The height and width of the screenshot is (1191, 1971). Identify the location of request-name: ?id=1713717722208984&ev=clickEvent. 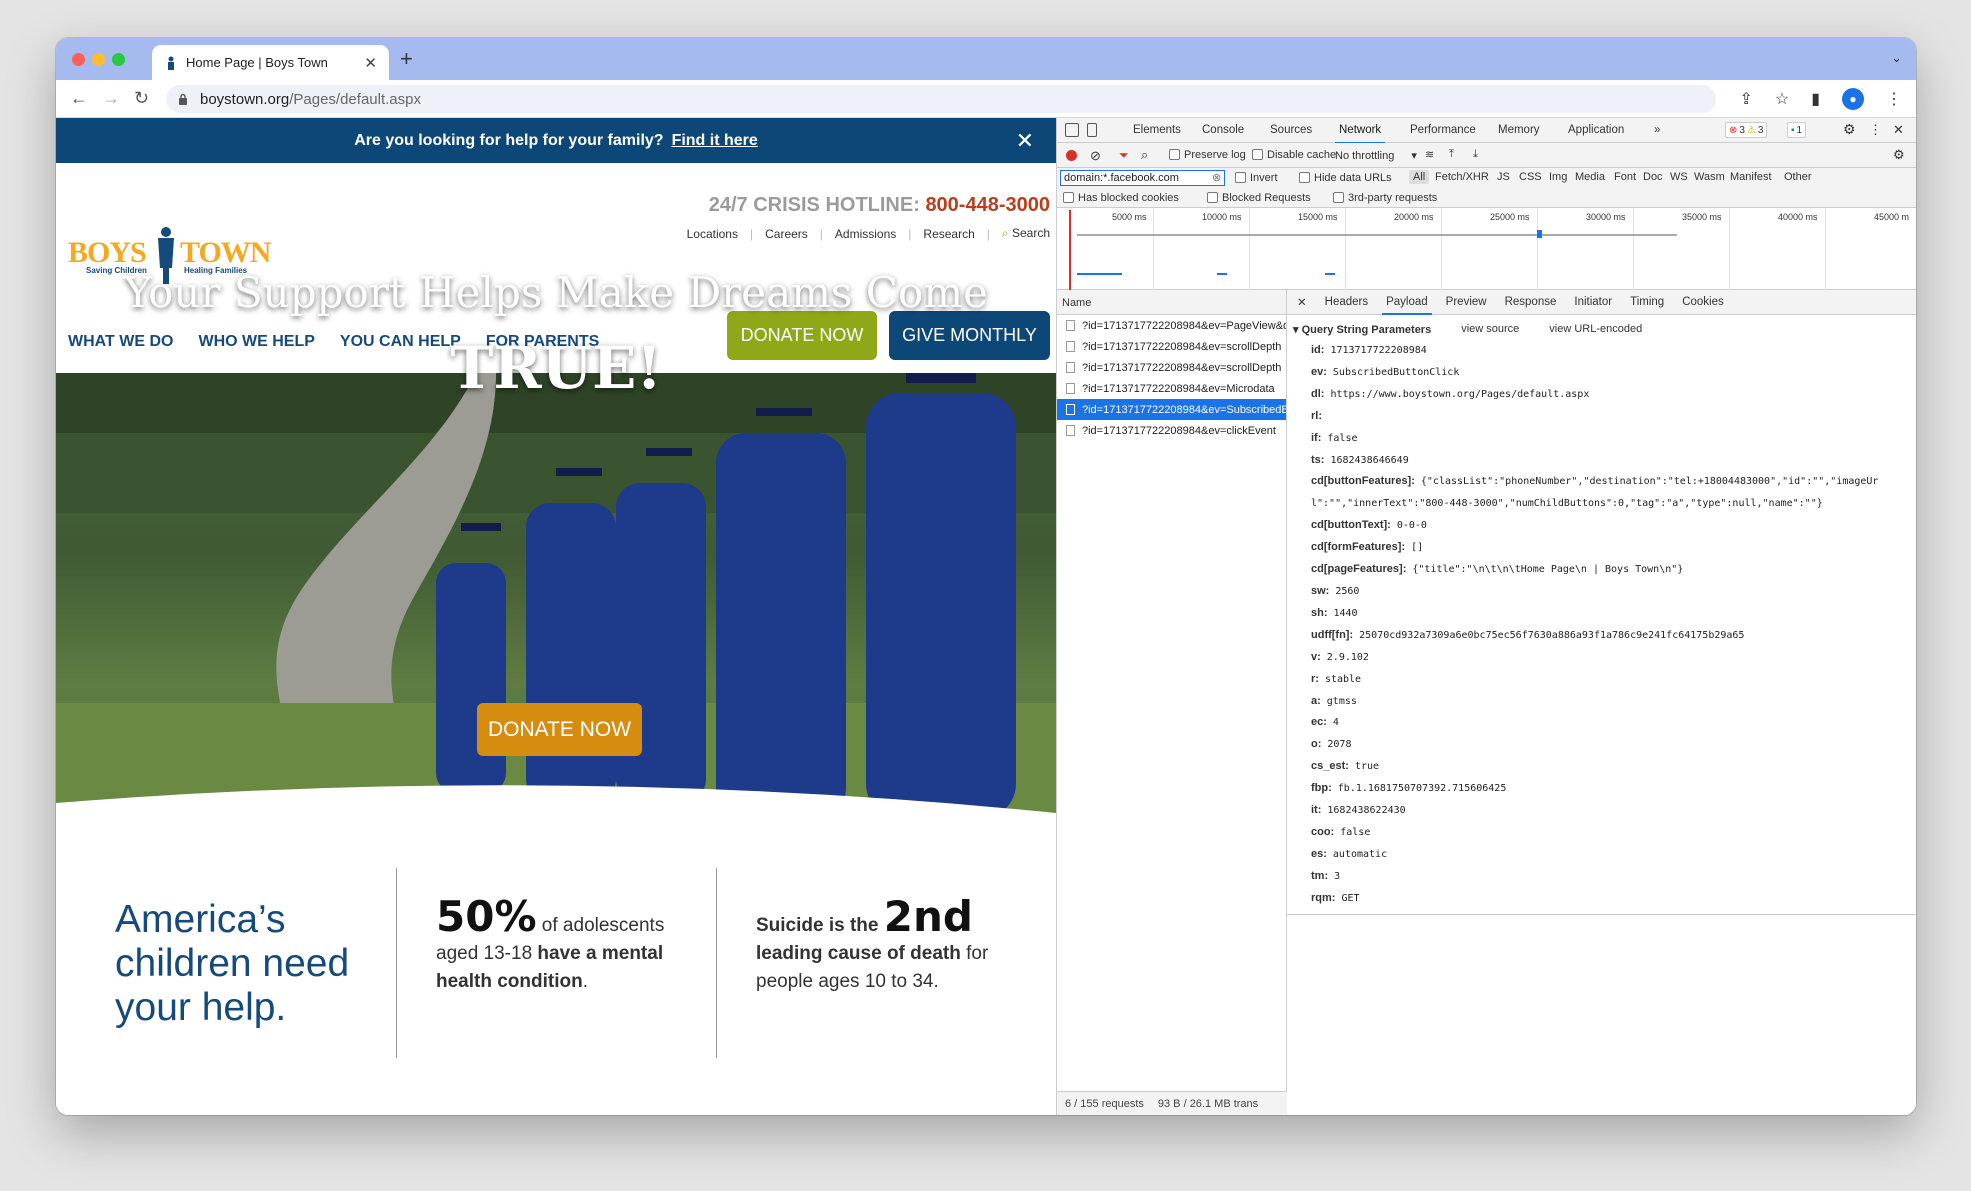
(1179, 430).